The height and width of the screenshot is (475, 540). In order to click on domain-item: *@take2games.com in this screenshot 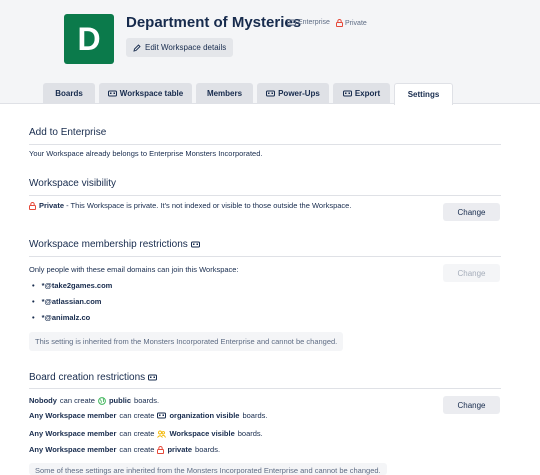, I will do `click(72, 285)`.